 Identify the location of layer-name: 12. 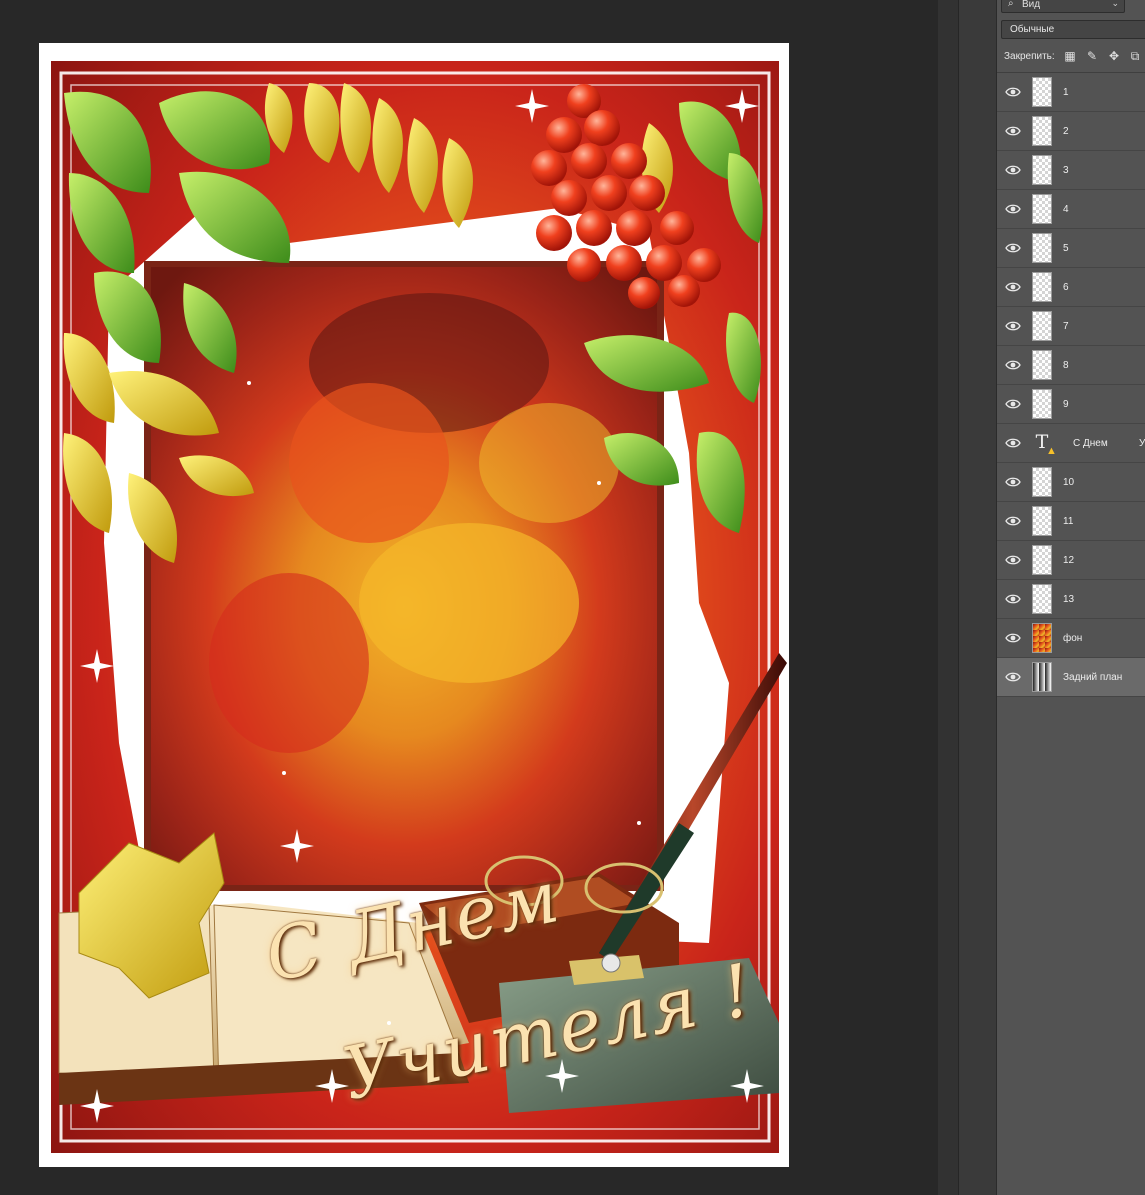
(1069, 560).